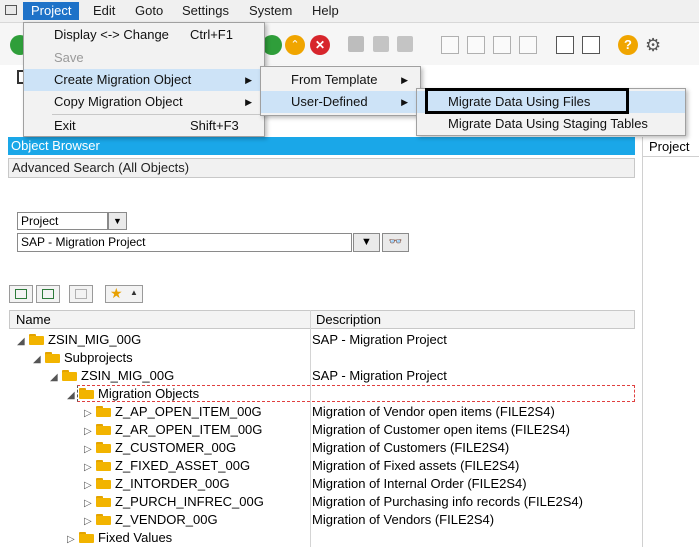  Describe the element at coordinates (69, 57) in the screenshot. I see `menu-item-save: Save` at that location.